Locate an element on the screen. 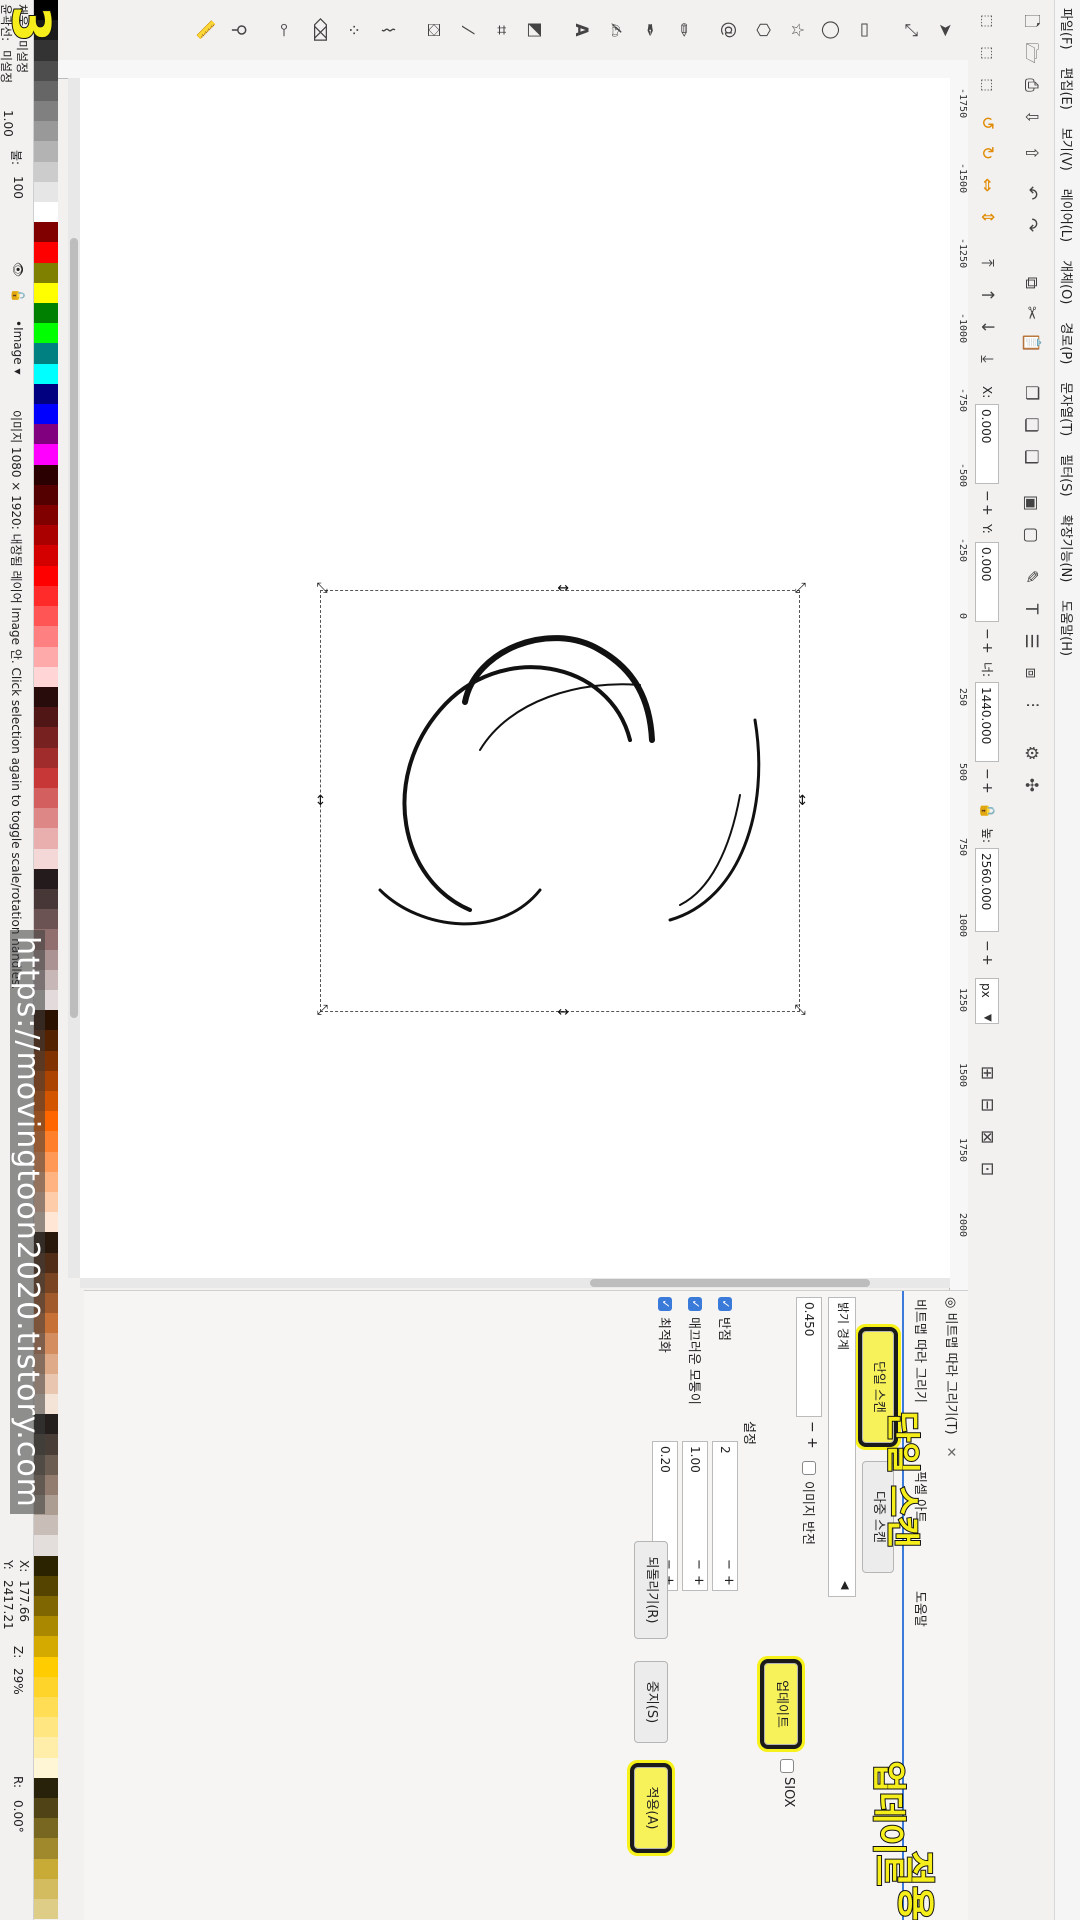  dropper-tool-icon: ⁄ is located at coordinates (467, 30).